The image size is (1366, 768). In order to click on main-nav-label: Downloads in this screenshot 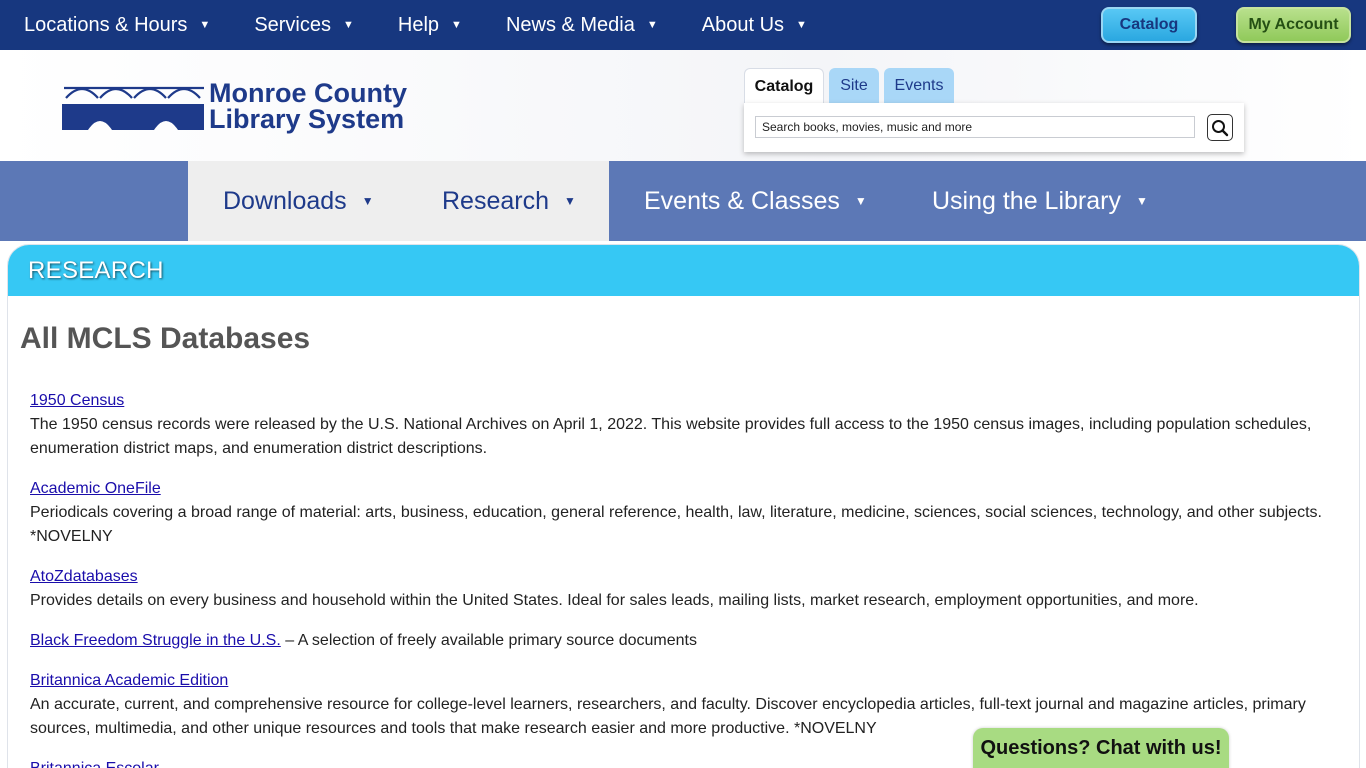, I will do `click(285, 200)`.